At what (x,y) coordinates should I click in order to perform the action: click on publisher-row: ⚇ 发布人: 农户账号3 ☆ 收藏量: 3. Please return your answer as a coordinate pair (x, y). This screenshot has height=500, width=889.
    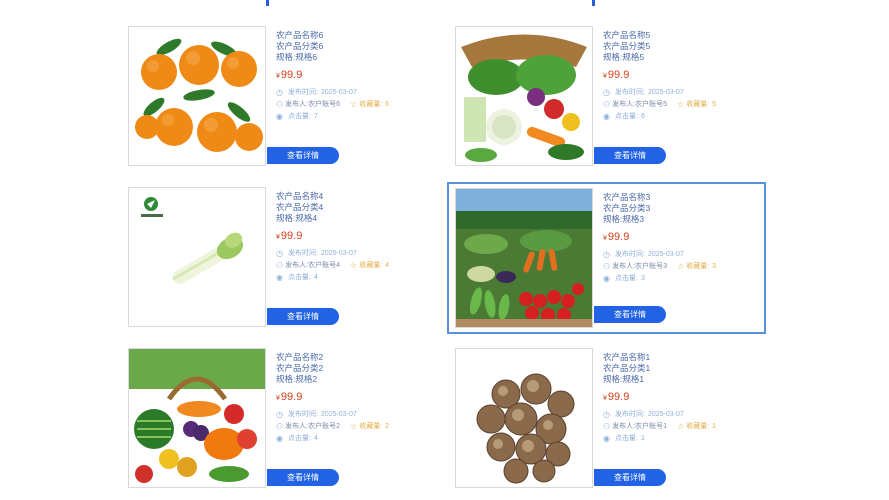
    Looking at the image, I should click on (660, 266).